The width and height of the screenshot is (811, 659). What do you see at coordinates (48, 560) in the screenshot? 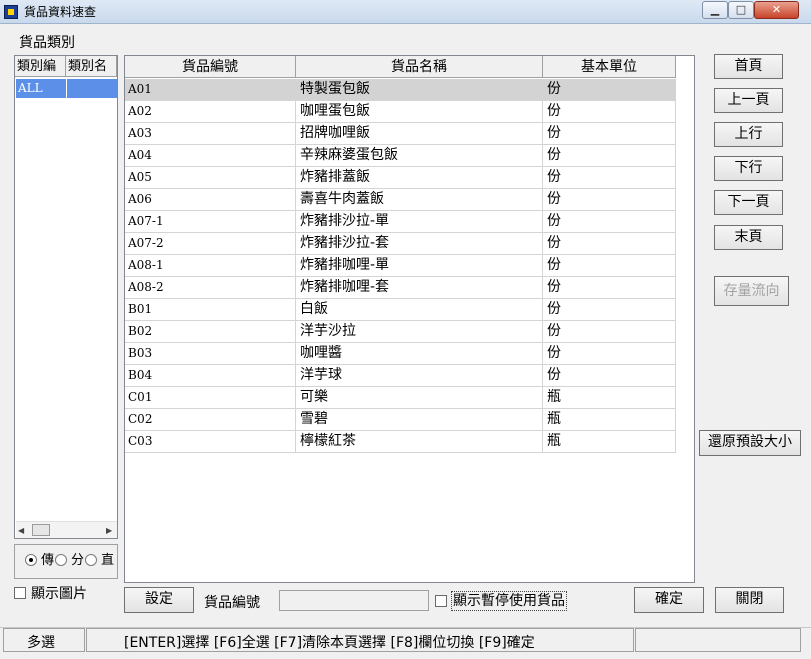
I see `radio-option-1-label: 傳` at bounding box center [48, 560].